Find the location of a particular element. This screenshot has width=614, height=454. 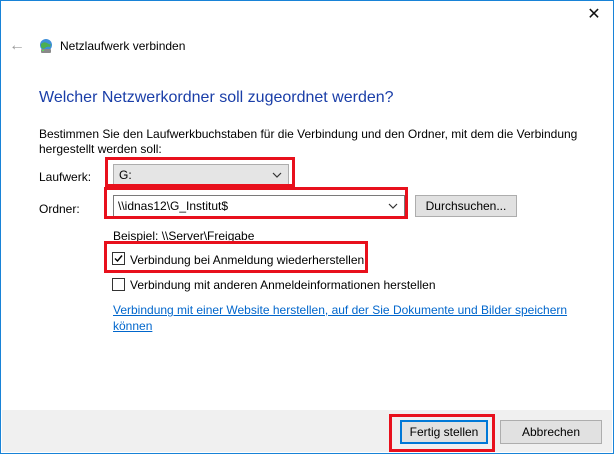

finish-button-label: Fertig stellen is located at coordinates (444, 432).